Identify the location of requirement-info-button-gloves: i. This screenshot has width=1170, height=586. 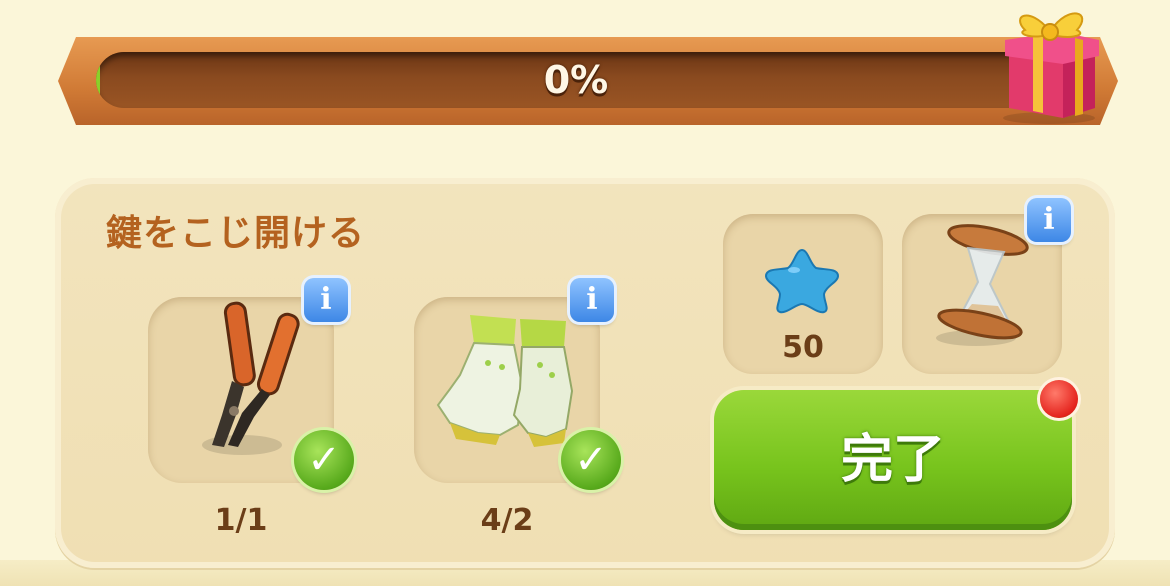
(592, 300).